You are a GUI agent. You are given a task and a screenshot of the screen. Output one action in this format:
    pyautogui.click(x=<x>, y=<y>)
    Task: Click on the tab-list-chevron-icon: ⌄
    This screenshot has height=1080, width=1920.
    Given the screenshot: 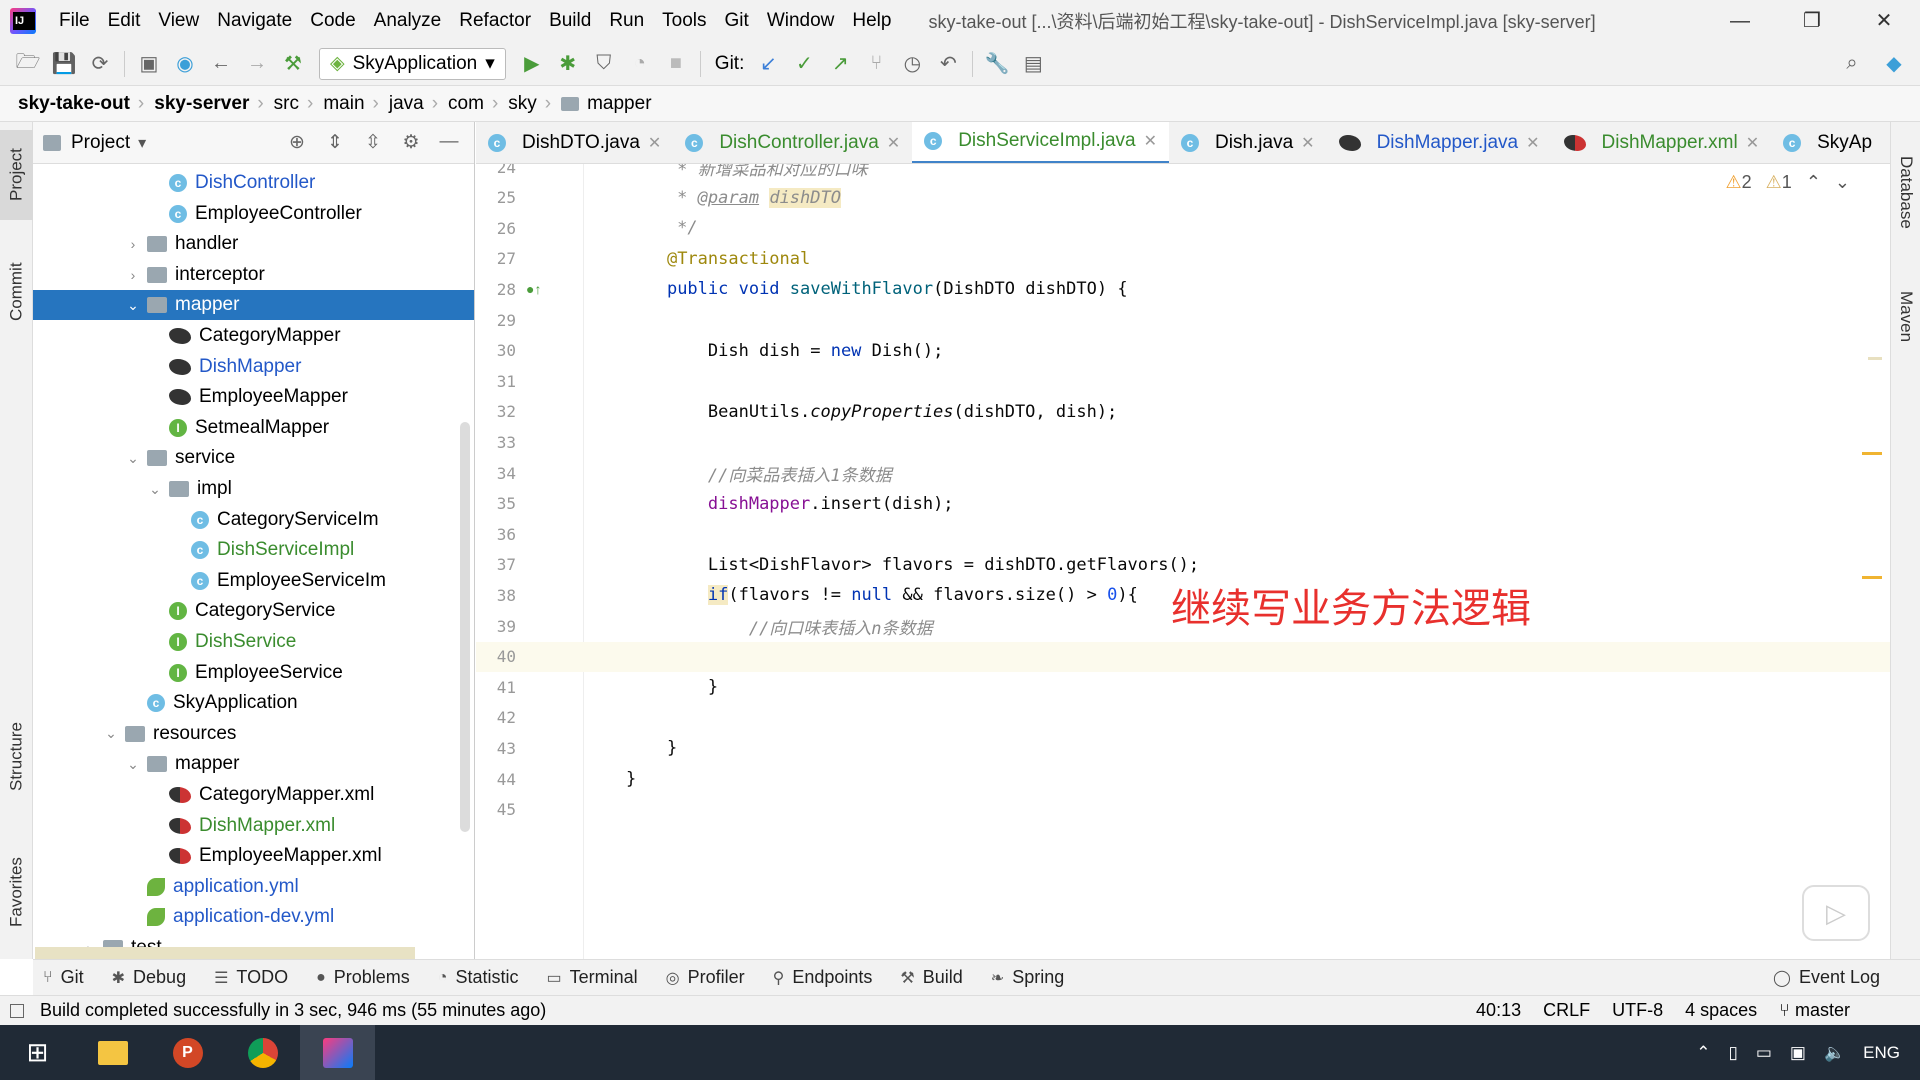 What is the action you would take?
    pyautogui.click(x=1887, y=142)
    